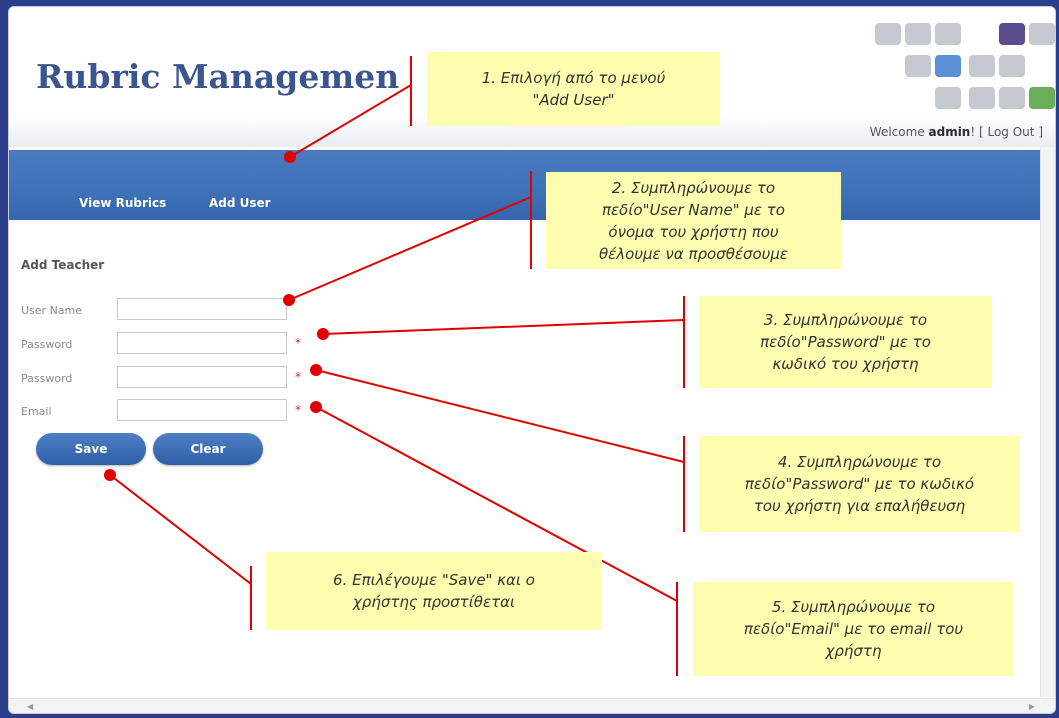 Image resolution: width=1059 pixels, height=718 pixels. What do you see at coordinates (216, 316) in the screenshot?
I see `annotation-dots` at bounding box center [216, 316].